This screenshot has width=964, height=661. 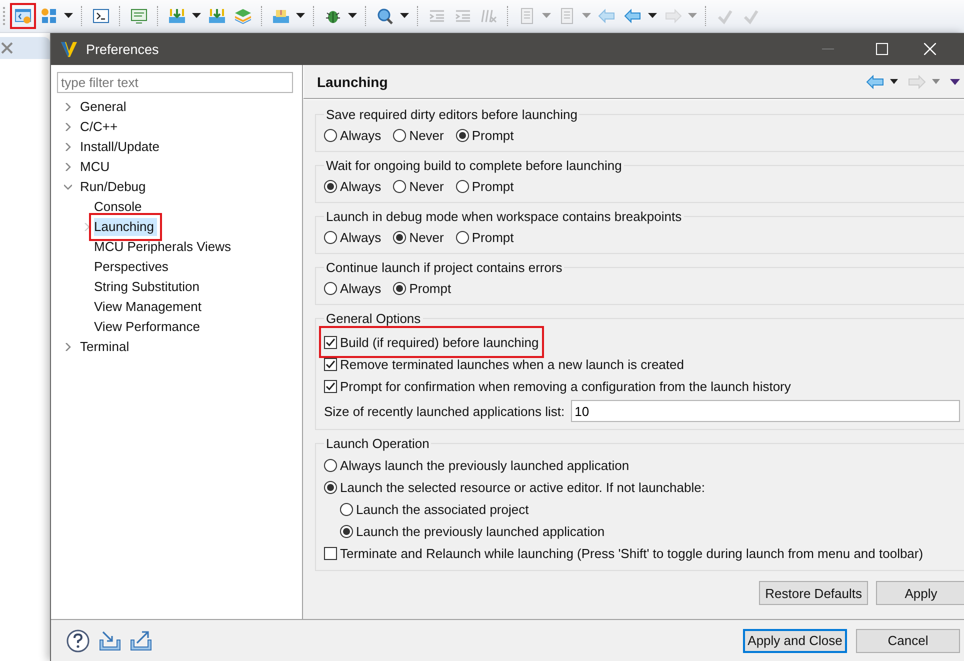 I want to click on view-menu-icon, so click(x=955, y=81).